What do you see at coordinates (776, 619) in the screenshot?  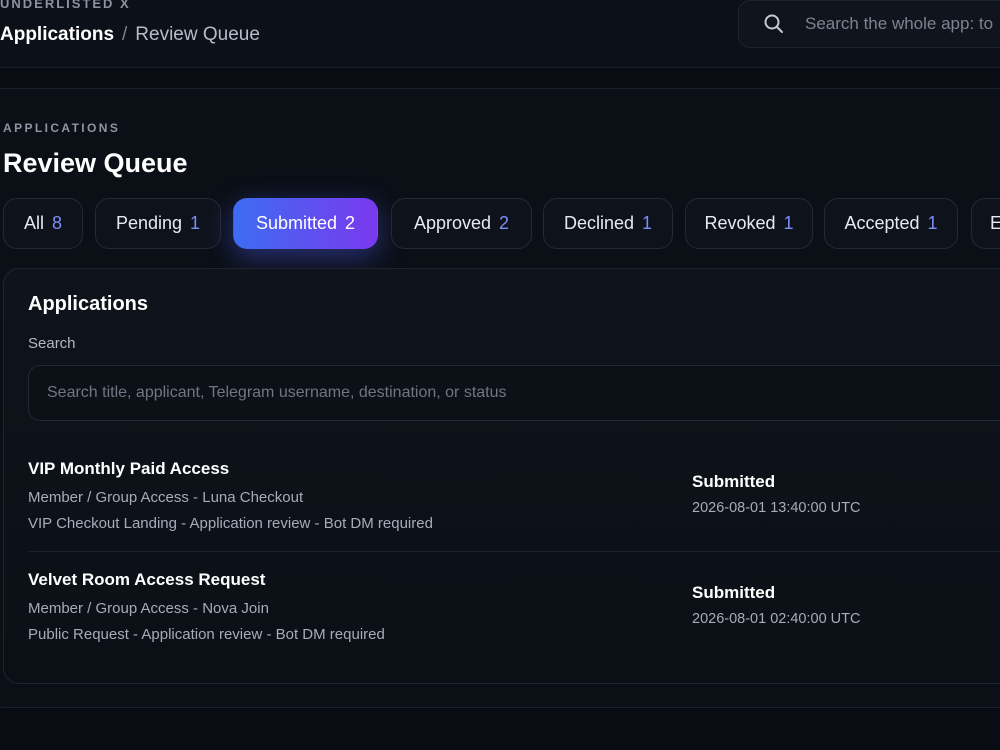 I see `application-timestamp: 2026-08-01 02:40:00 UTC` at bounding box center [776, 619].